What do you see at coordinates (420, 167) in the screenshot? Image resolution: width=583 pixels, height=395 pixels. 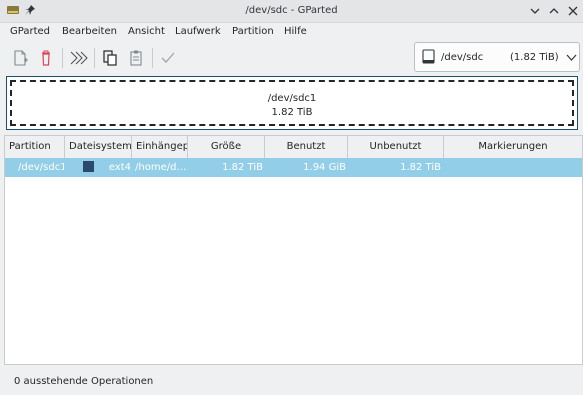 I see `cell-unused: 1.82 TiB` at bounding box center [420, 167].